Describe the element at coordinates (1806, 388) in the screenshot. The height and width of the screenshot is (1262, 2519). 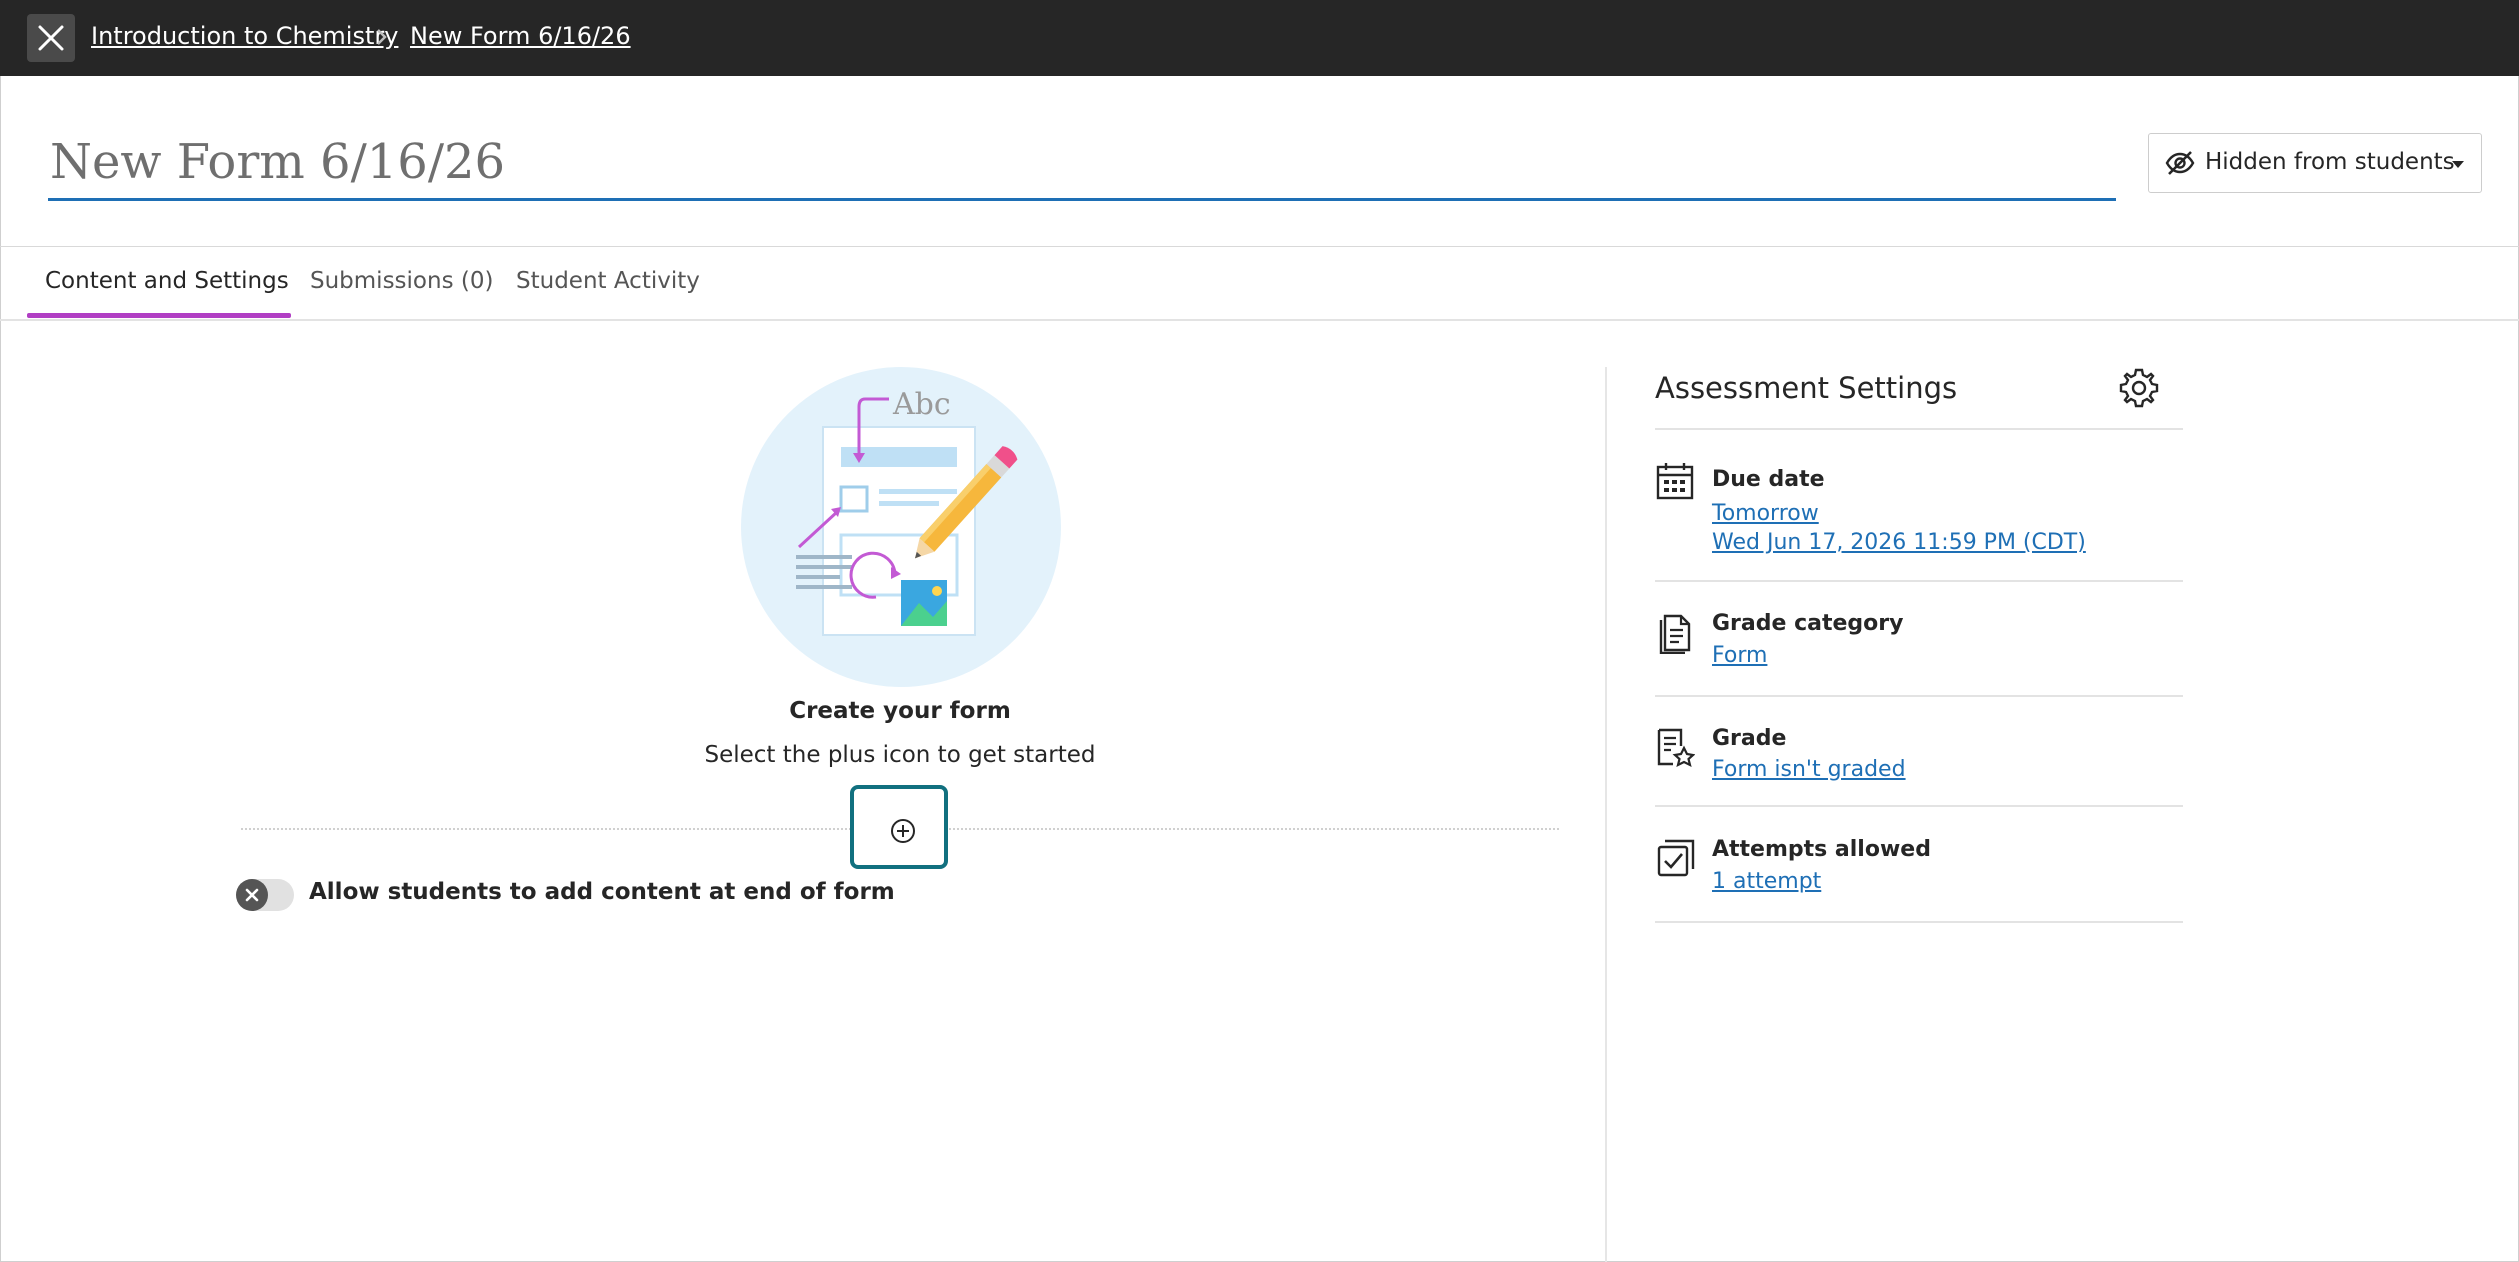
I see `assessment-settings-title: Assessment Settings` at that location.